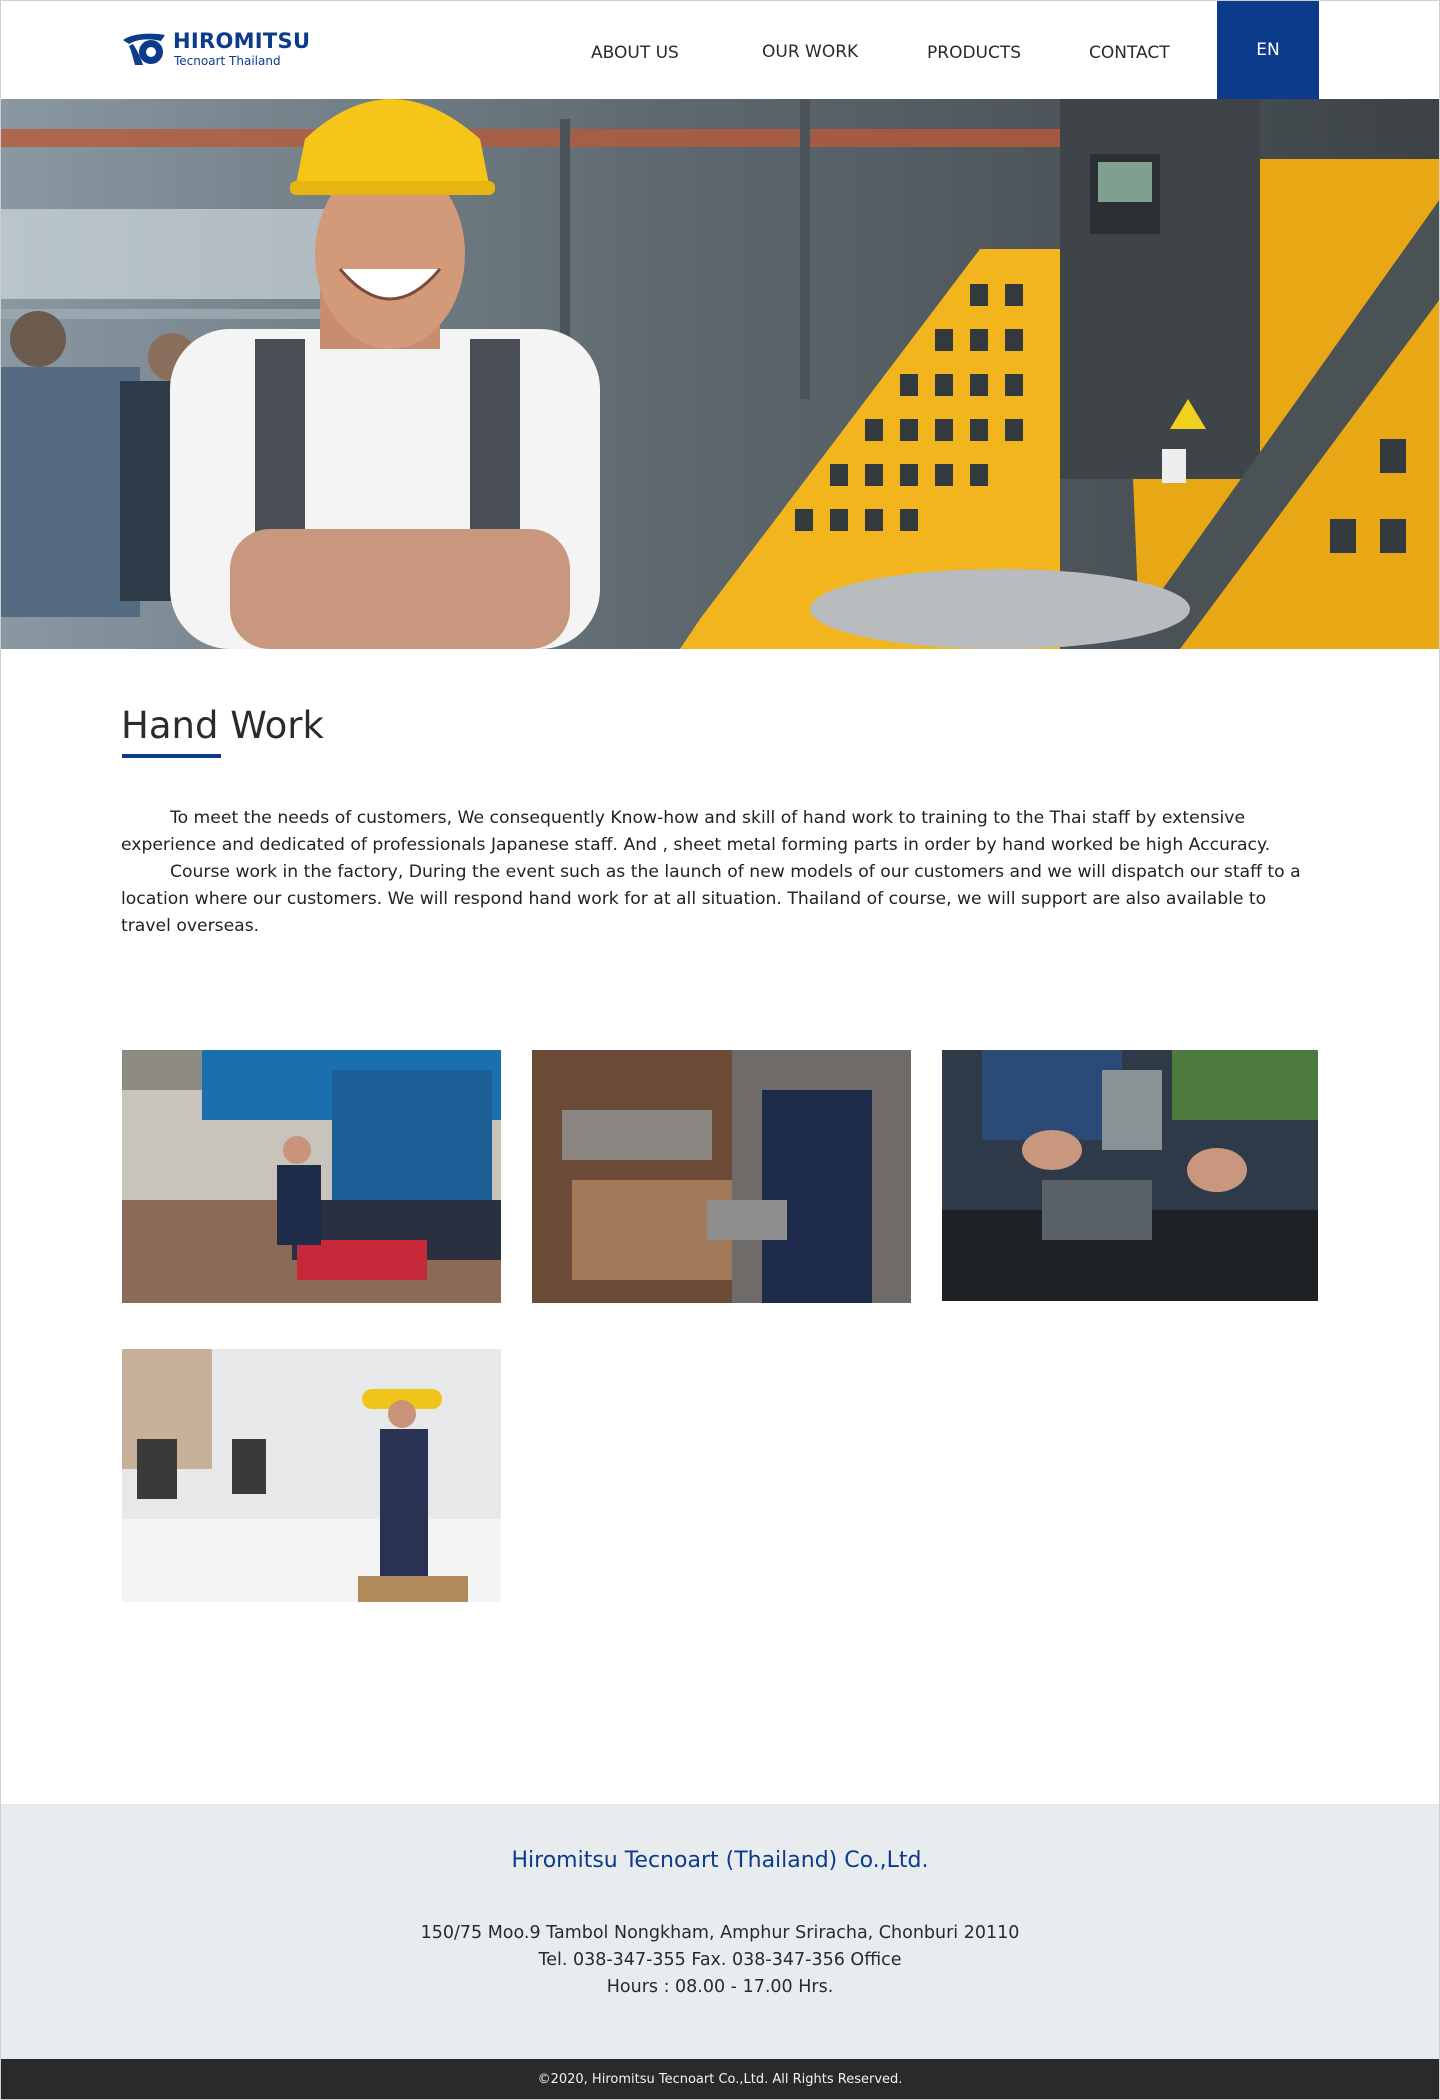 The width and height of the screenshot is (1440, 2100). Describe the element at coordinates (720, 1987) in the screenshot. I see `footer-hours: Hours : 08.00 - 17.00 Hrs.` at that location.